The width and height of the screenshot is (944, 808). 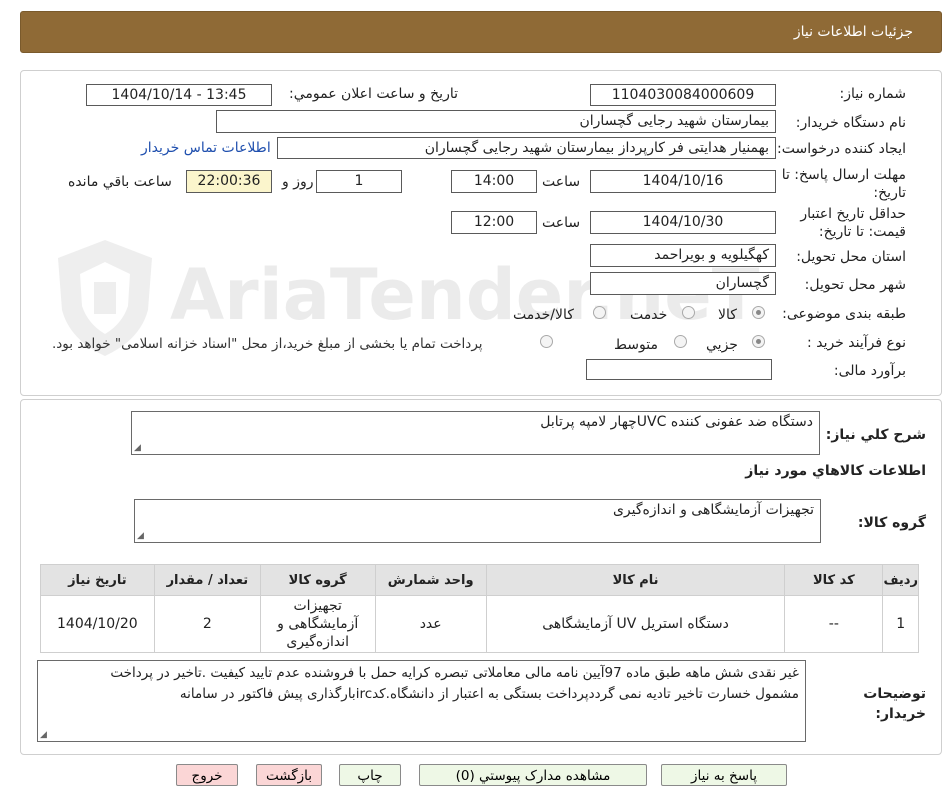 What do you see at coordinates (533, 775) in the screenshot?
I see `view-attachments-button: مشاهده مدارک پیوستي (0)` at bounding box center [533, 775].